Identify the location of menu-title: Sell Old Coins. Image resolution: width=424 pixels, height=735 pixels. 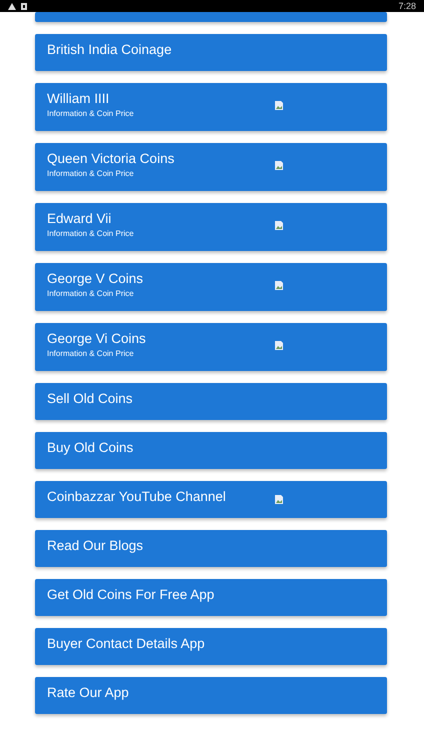
(90, 399).